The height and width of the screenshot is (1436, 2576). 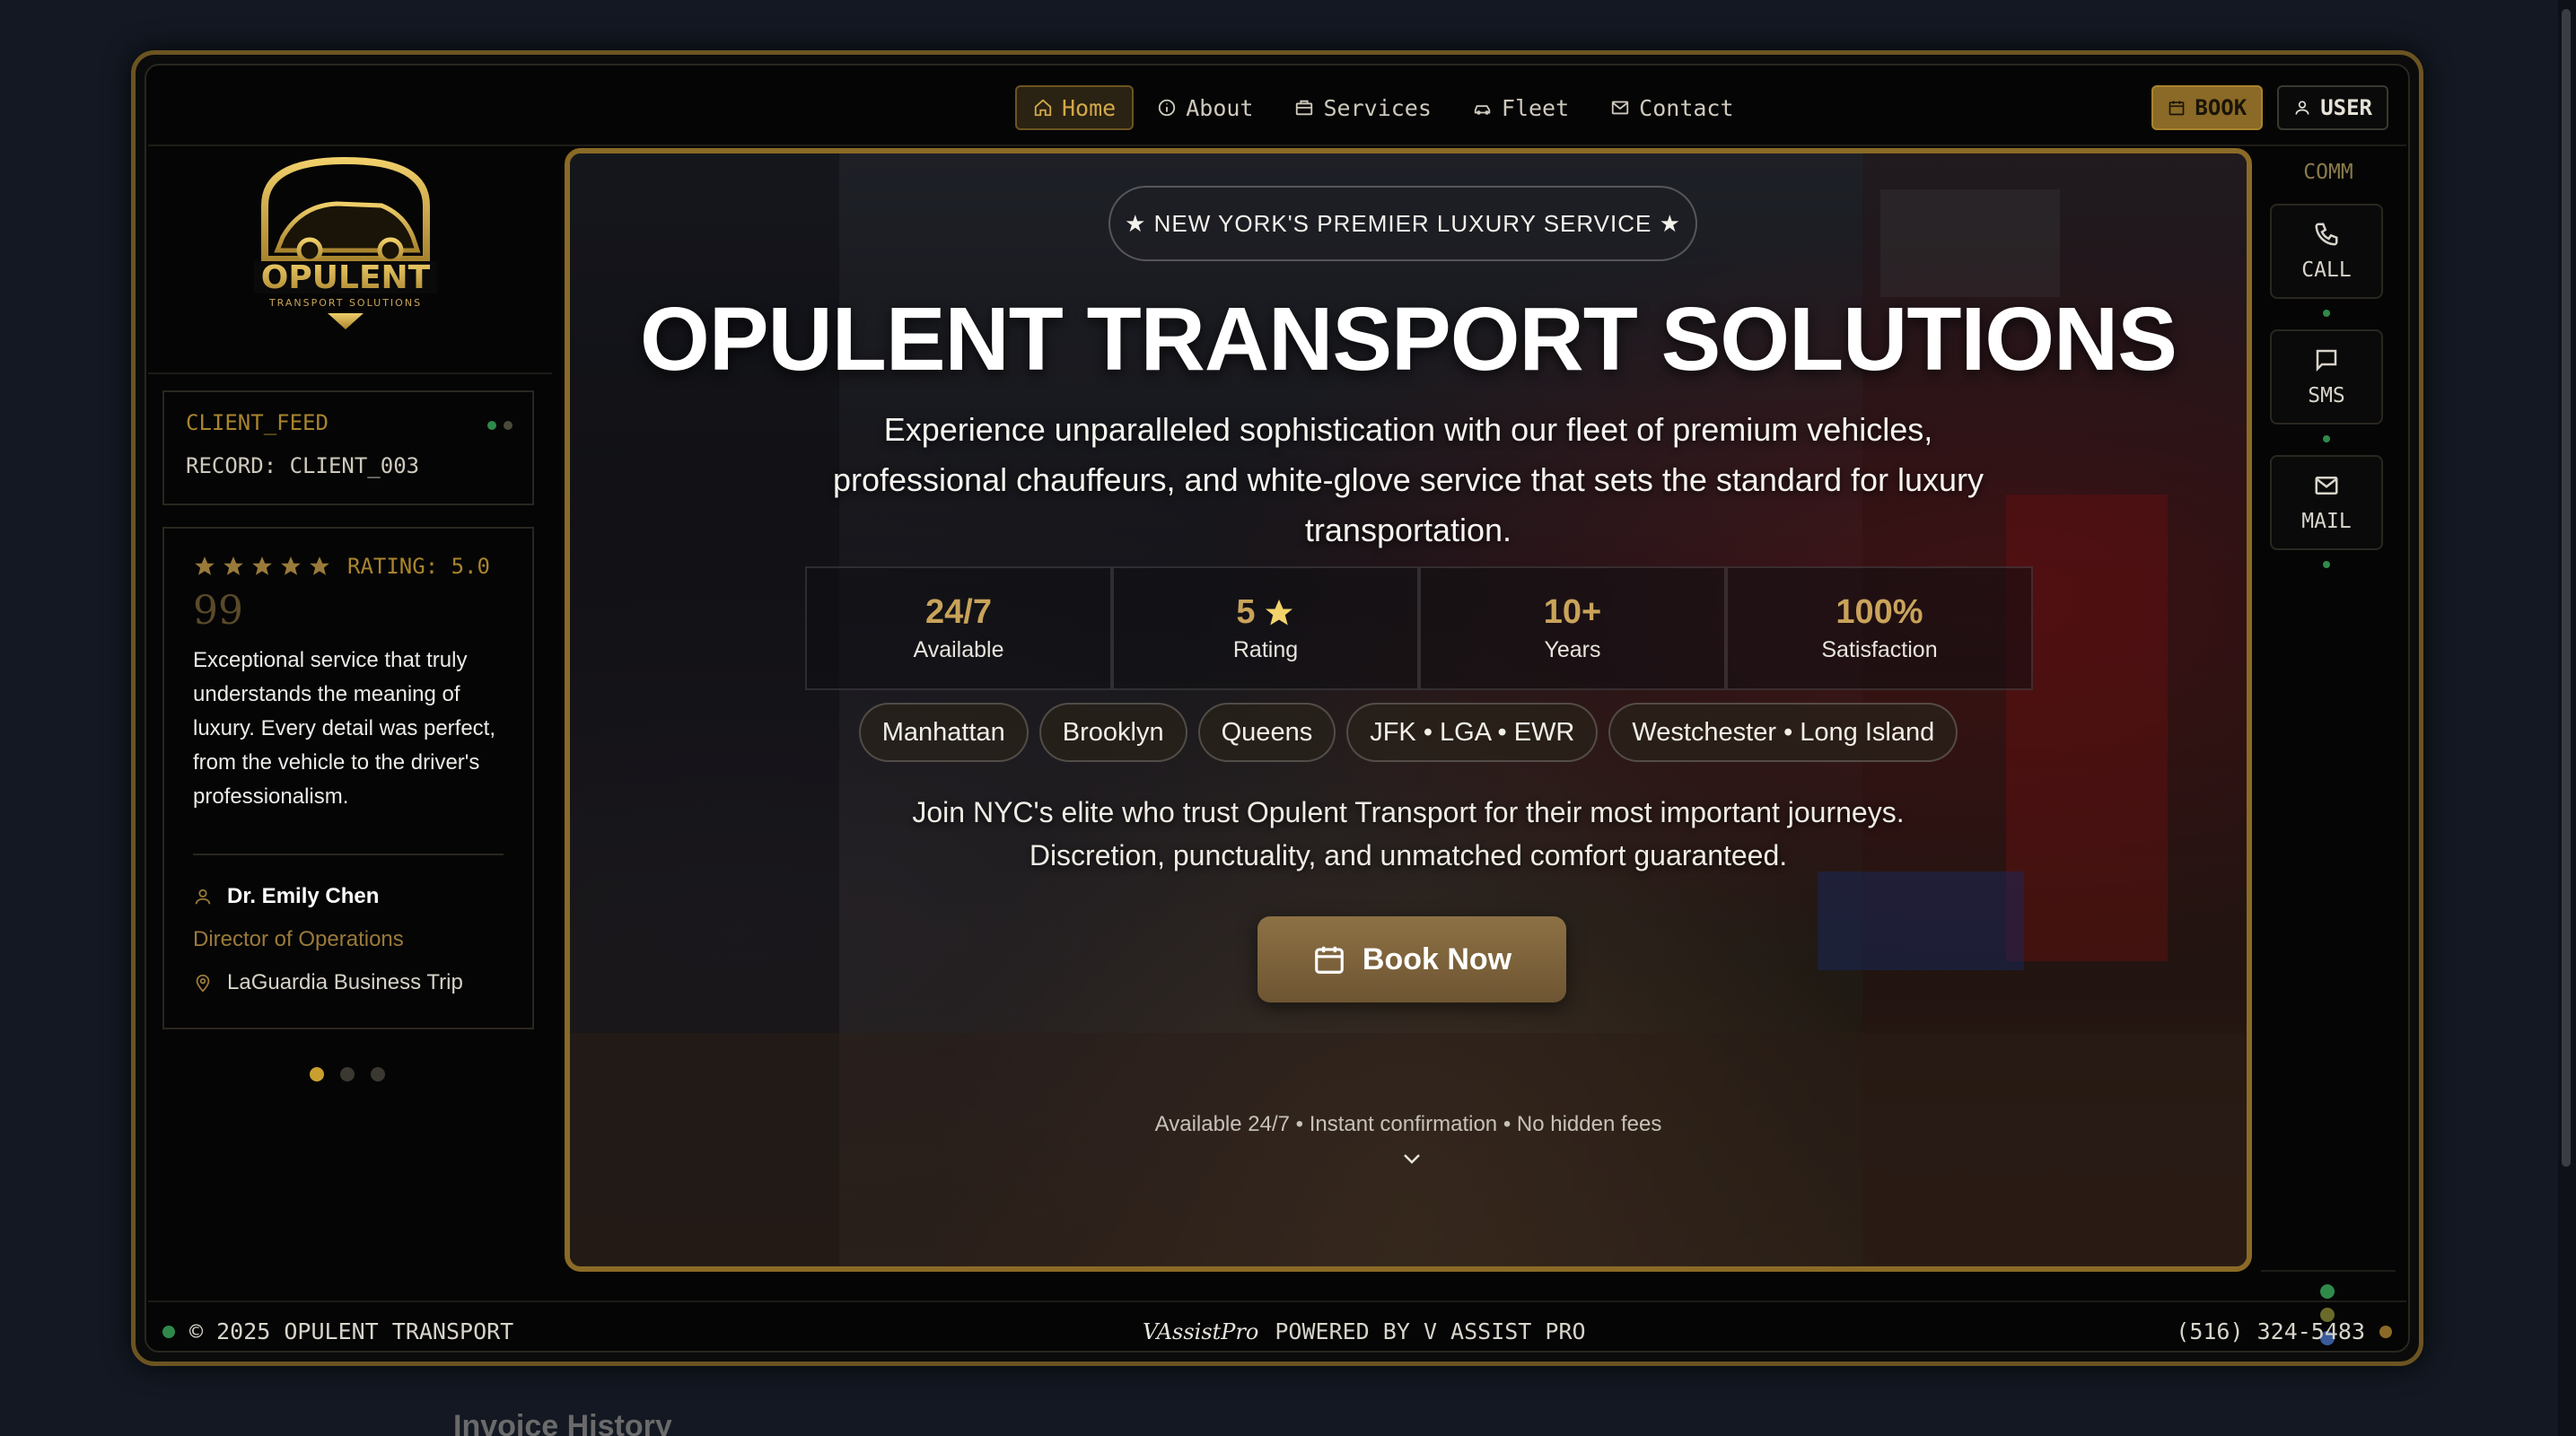 I want to click on scroll-down-chevron, so click(x=1412, y=1159).